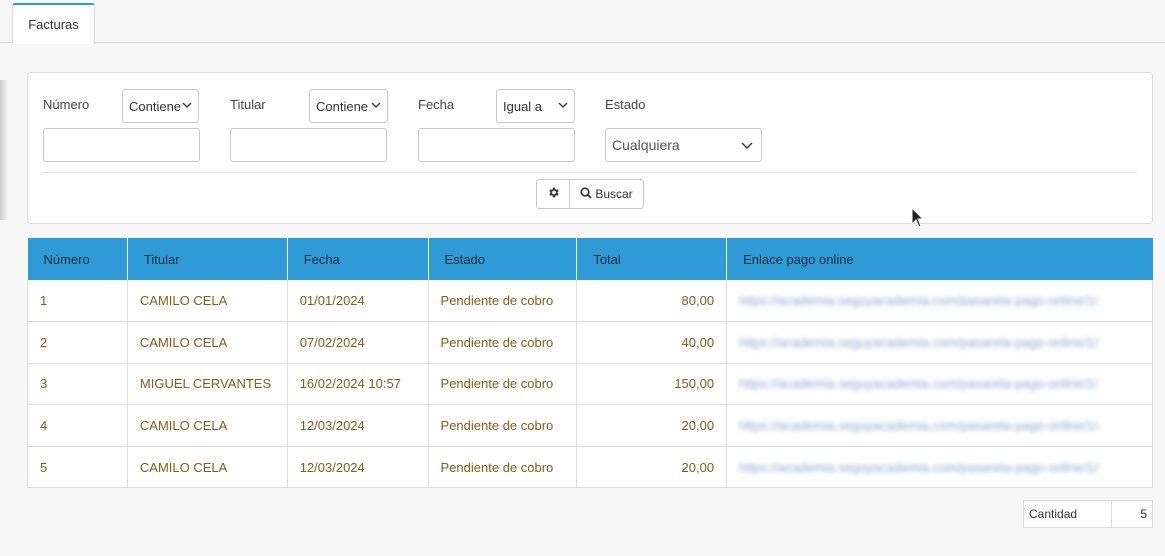 The image size is (1165, 556). I want to click on left-panel-shadow, so click(4, 150).